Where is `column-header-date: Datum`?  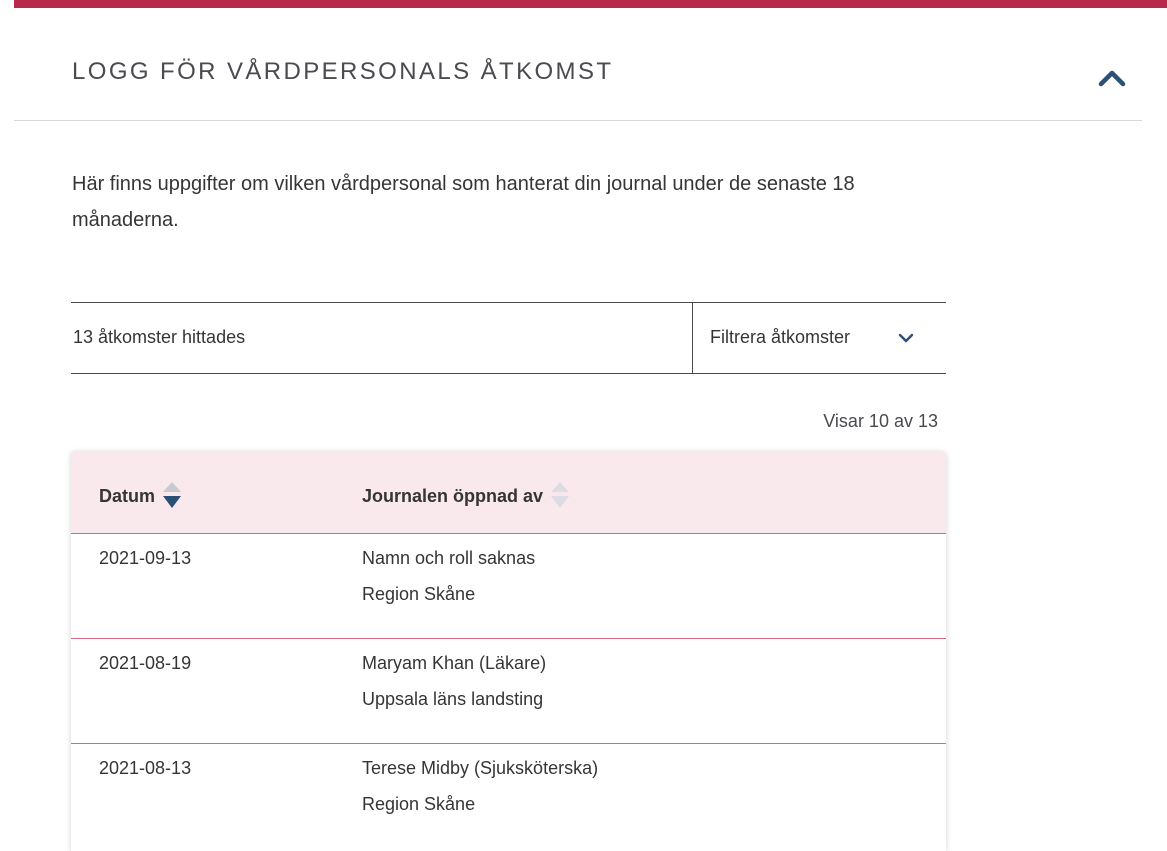 column-header-date: Datum is located at coordinates (141, 497).